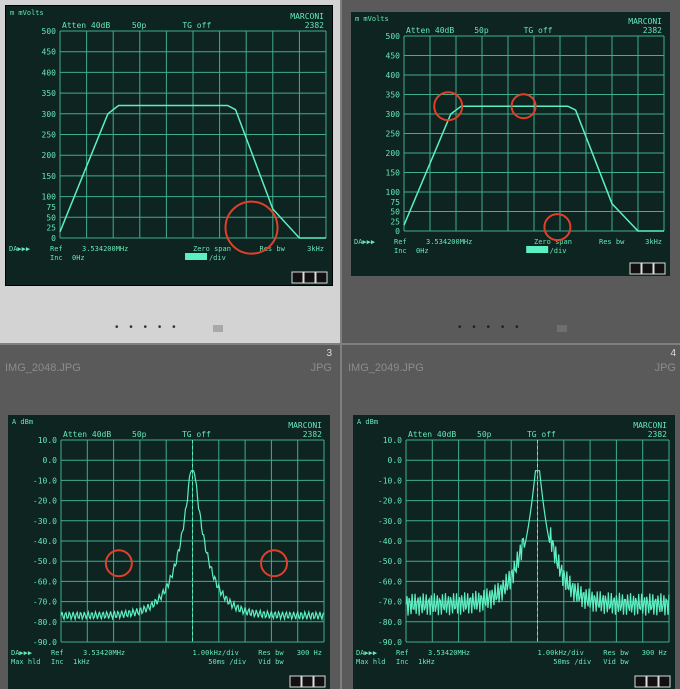 This screenshot has width=680, height=689. I want to click on res-bw-value: 3kHz, so click(653, 242).